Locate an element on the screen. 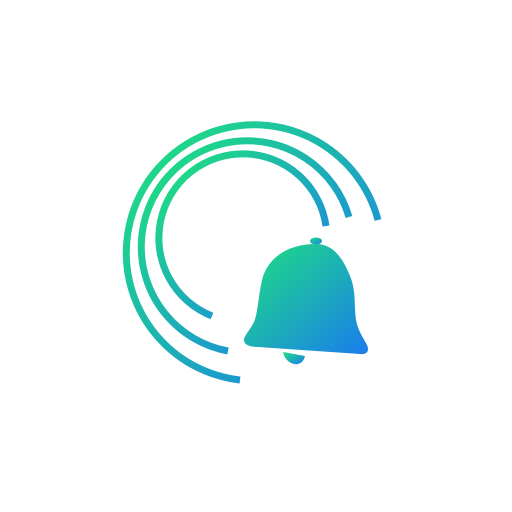  bell-clapper is located at coordinates (294, 358).